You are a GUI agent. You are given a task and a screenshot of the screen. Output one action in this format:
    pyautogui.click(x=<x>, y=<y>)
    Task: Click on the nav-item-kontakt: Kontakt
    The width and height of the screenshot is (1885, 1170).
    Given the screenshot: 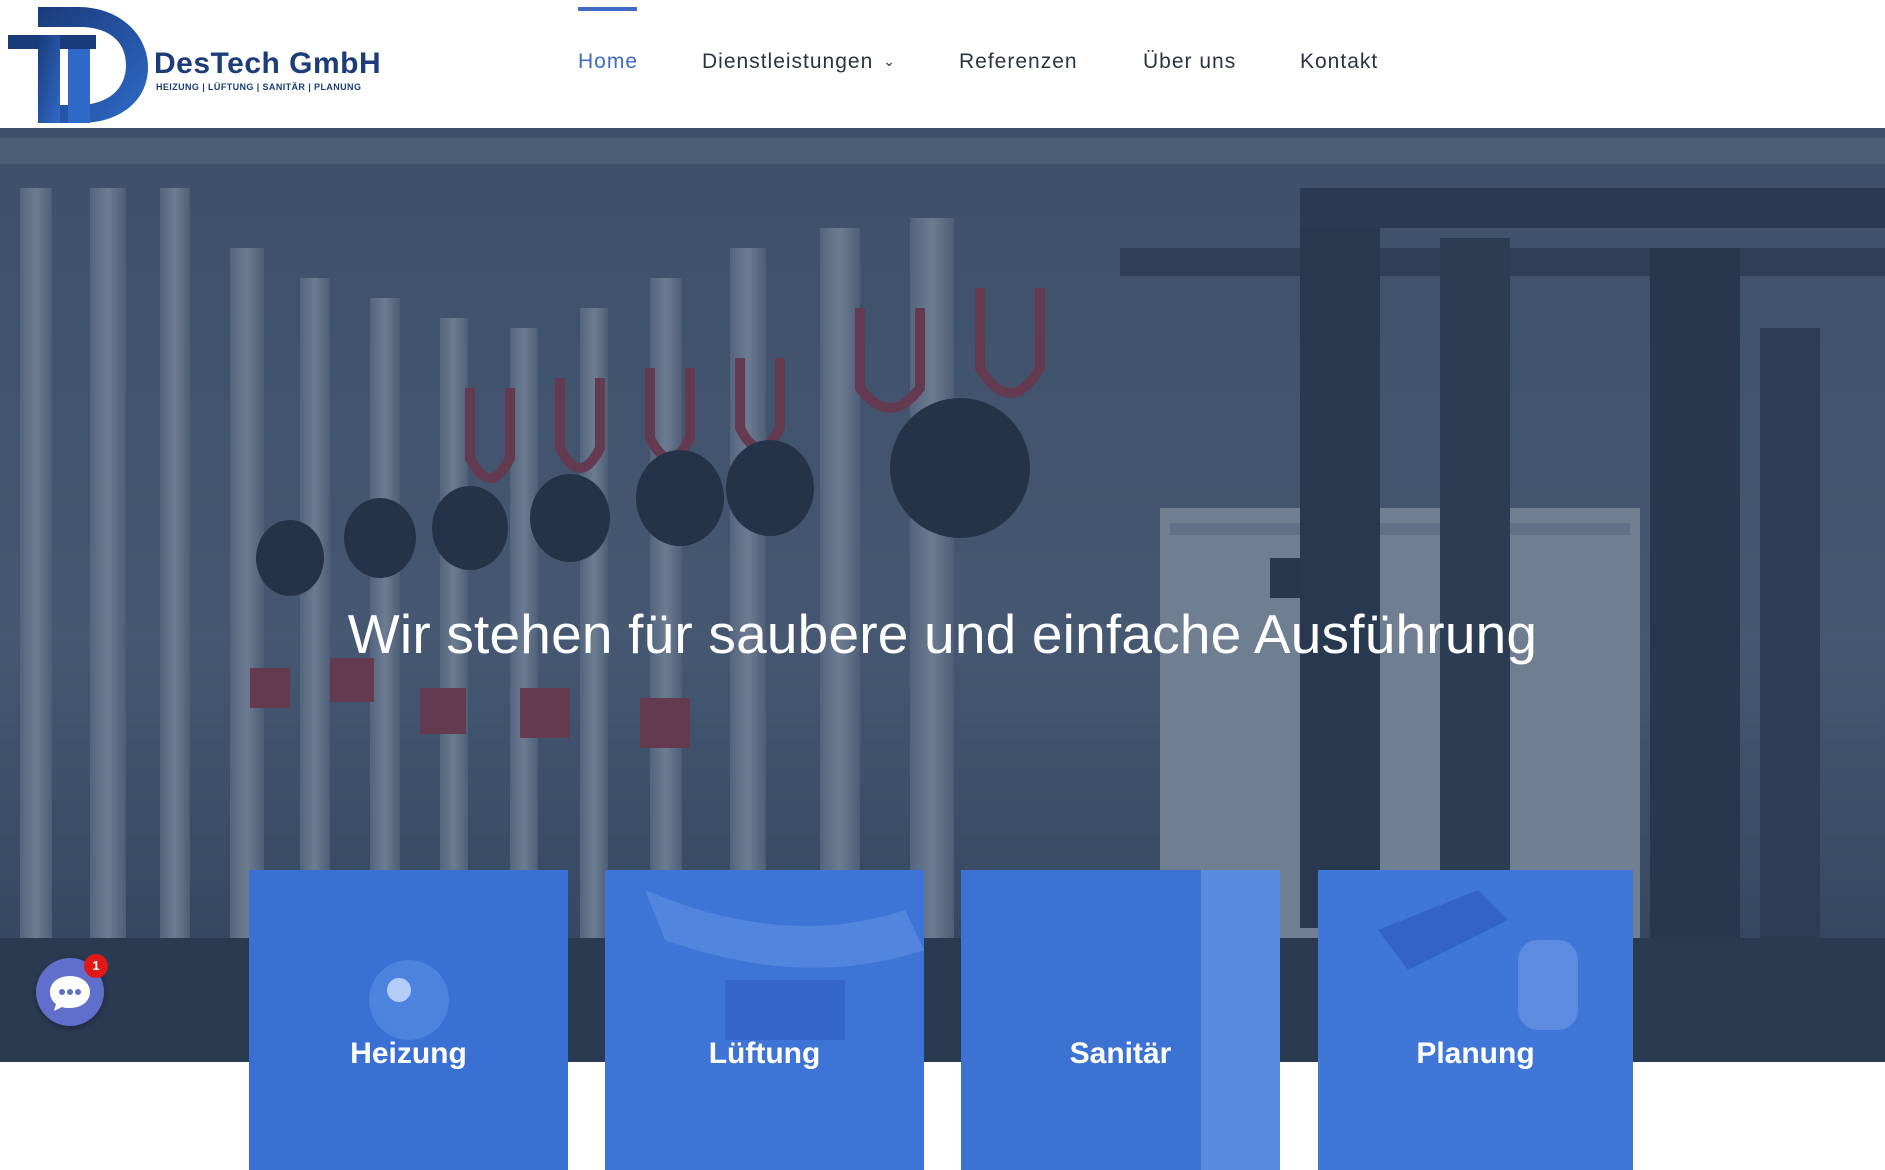 What is the action you would take?
    pyautogui.click(x=1339, y=62)
    